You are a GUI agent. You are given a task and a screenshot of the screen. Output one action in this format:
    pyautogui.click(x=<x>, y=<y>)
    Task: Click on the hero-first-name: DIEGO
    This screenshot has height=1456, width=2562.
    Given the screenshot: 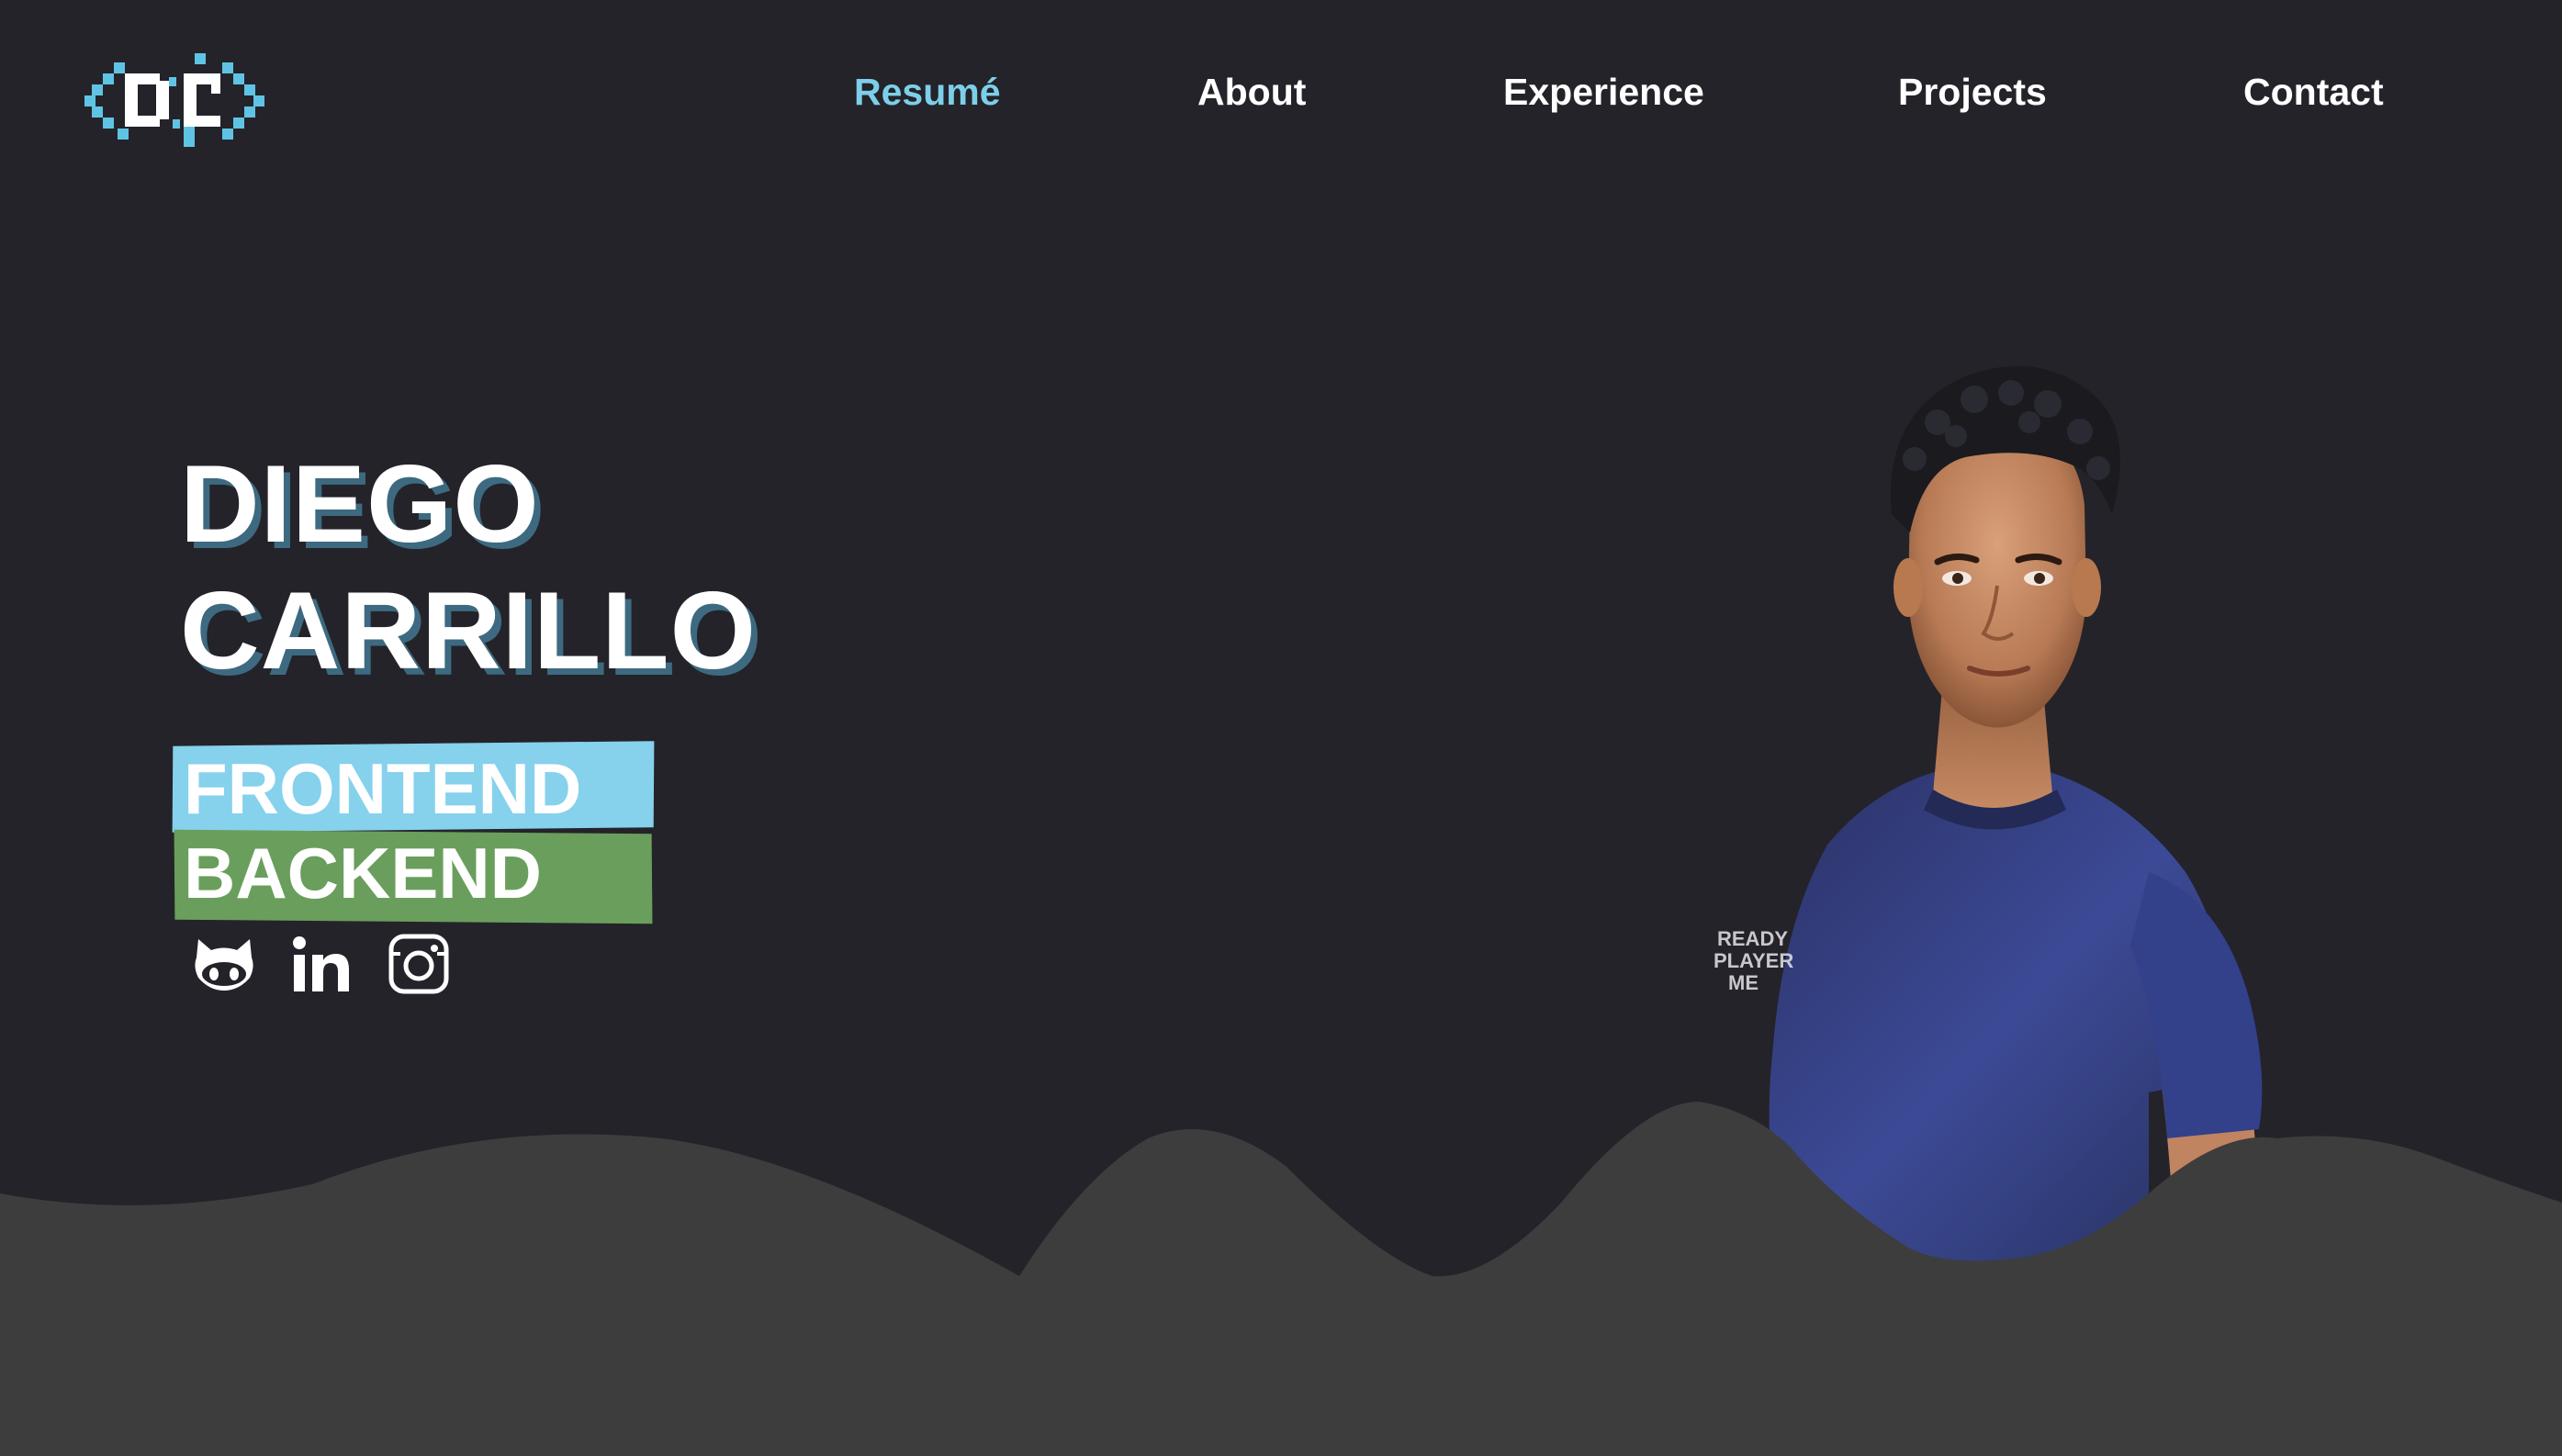 What is the action you would take?
    pyautogui.click(x=360, y=504)
    